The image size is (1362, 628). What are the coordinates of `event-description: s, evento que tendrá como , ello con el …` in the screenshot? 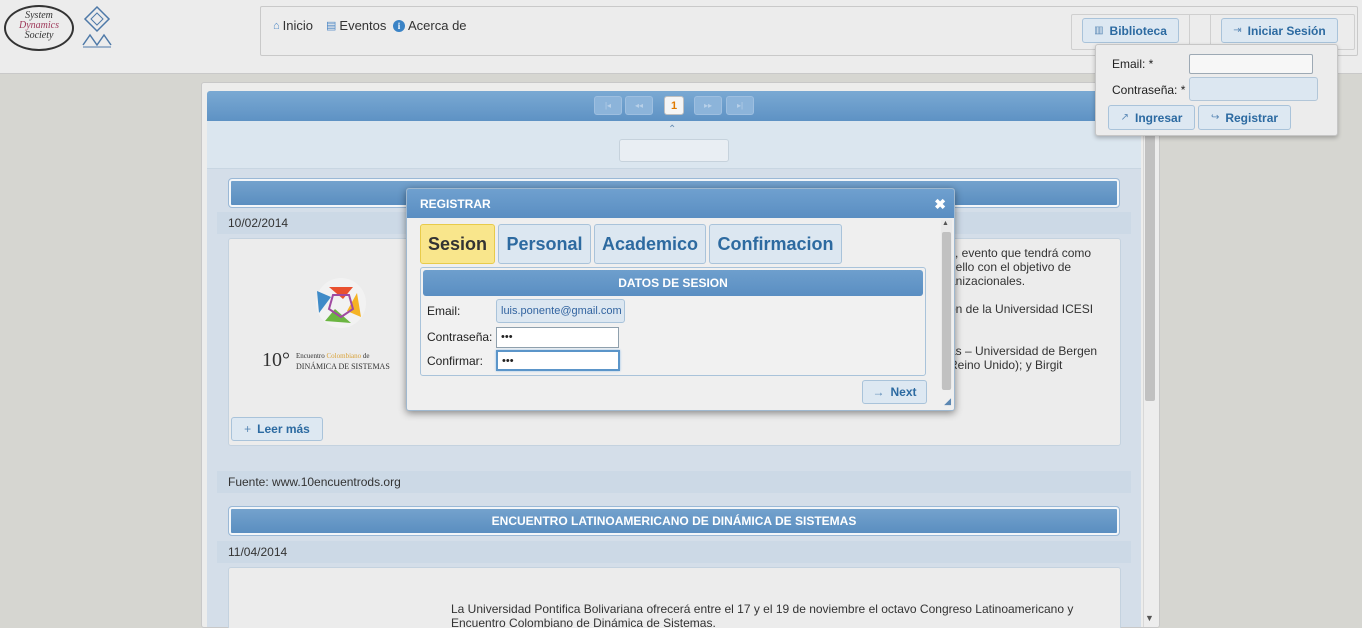 It's located at (1023, 309).